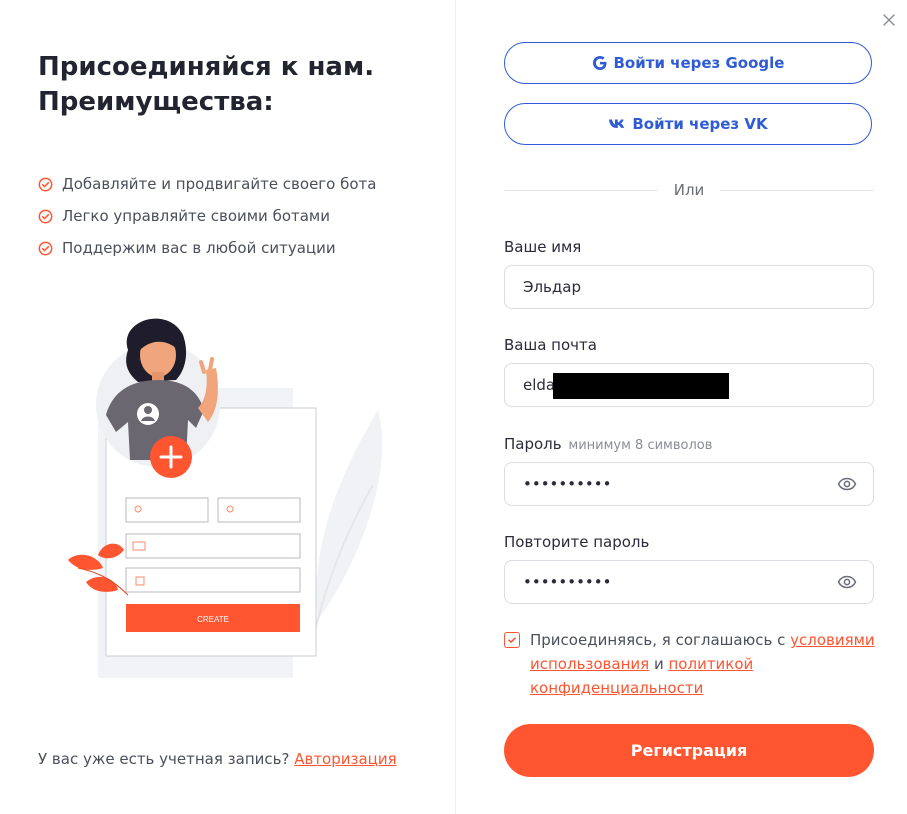 This screenshot has width=907, height=814. Describe the element at coordinates (617, 124) in the screenshot. I see `vk-icon` at that location.